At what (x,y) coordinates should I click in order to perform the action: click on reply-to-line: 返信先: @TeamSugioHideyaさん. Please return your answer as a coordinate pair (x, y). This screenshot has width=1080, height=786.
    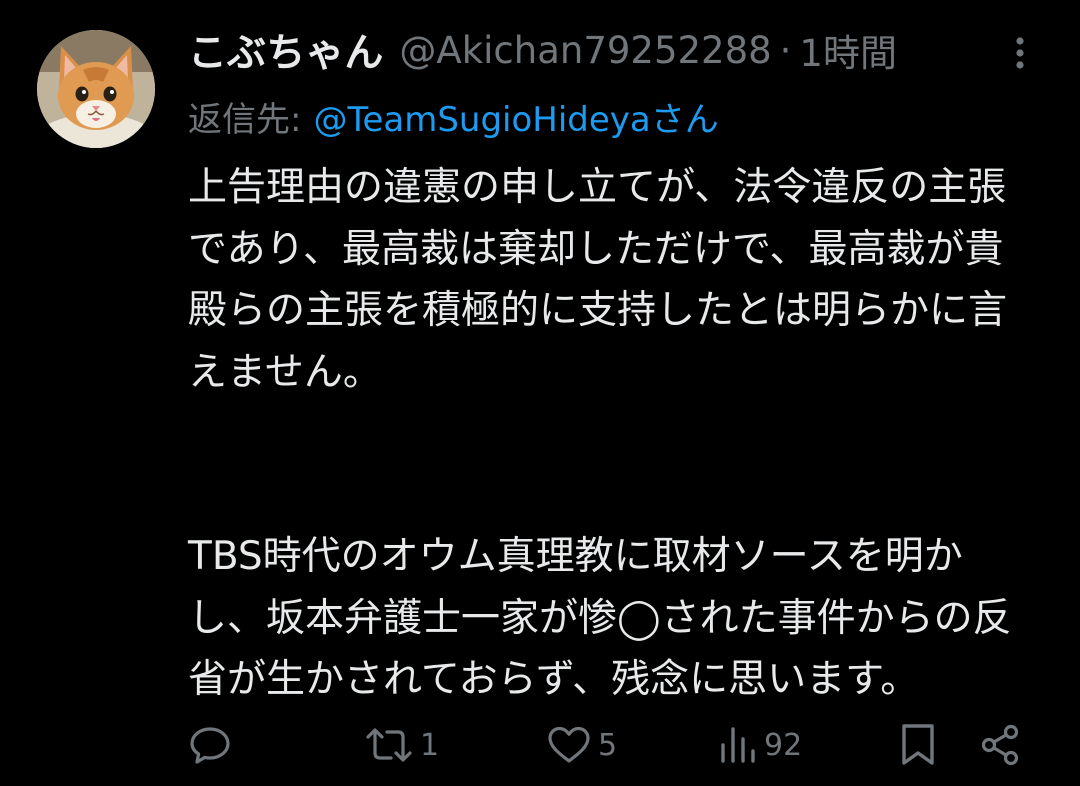
    Looking at the image, I should click on (453, 116).